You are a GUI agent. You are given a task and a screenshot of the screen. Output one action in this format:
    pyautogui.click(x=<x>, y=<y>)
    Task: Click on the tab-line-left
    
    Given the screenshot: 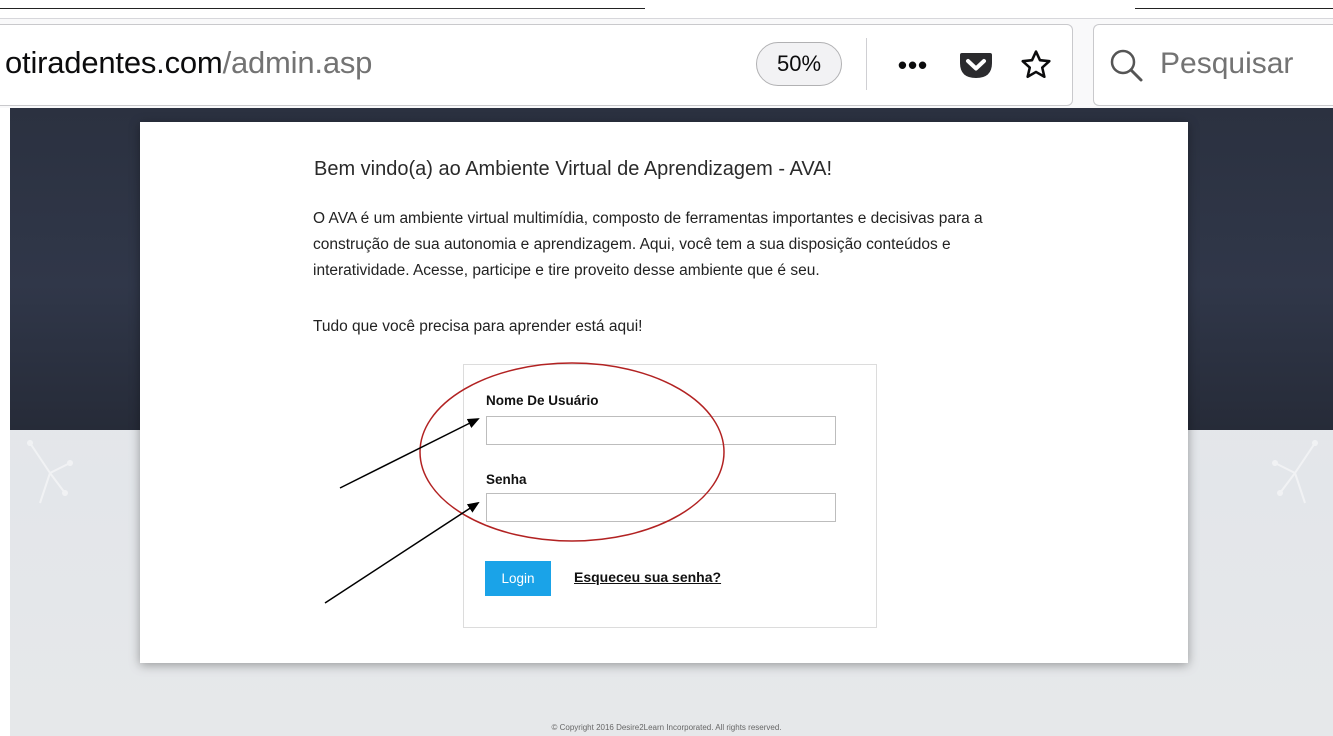 What is the action you would take?
    pyautogui.click(x=322, y=8)
    